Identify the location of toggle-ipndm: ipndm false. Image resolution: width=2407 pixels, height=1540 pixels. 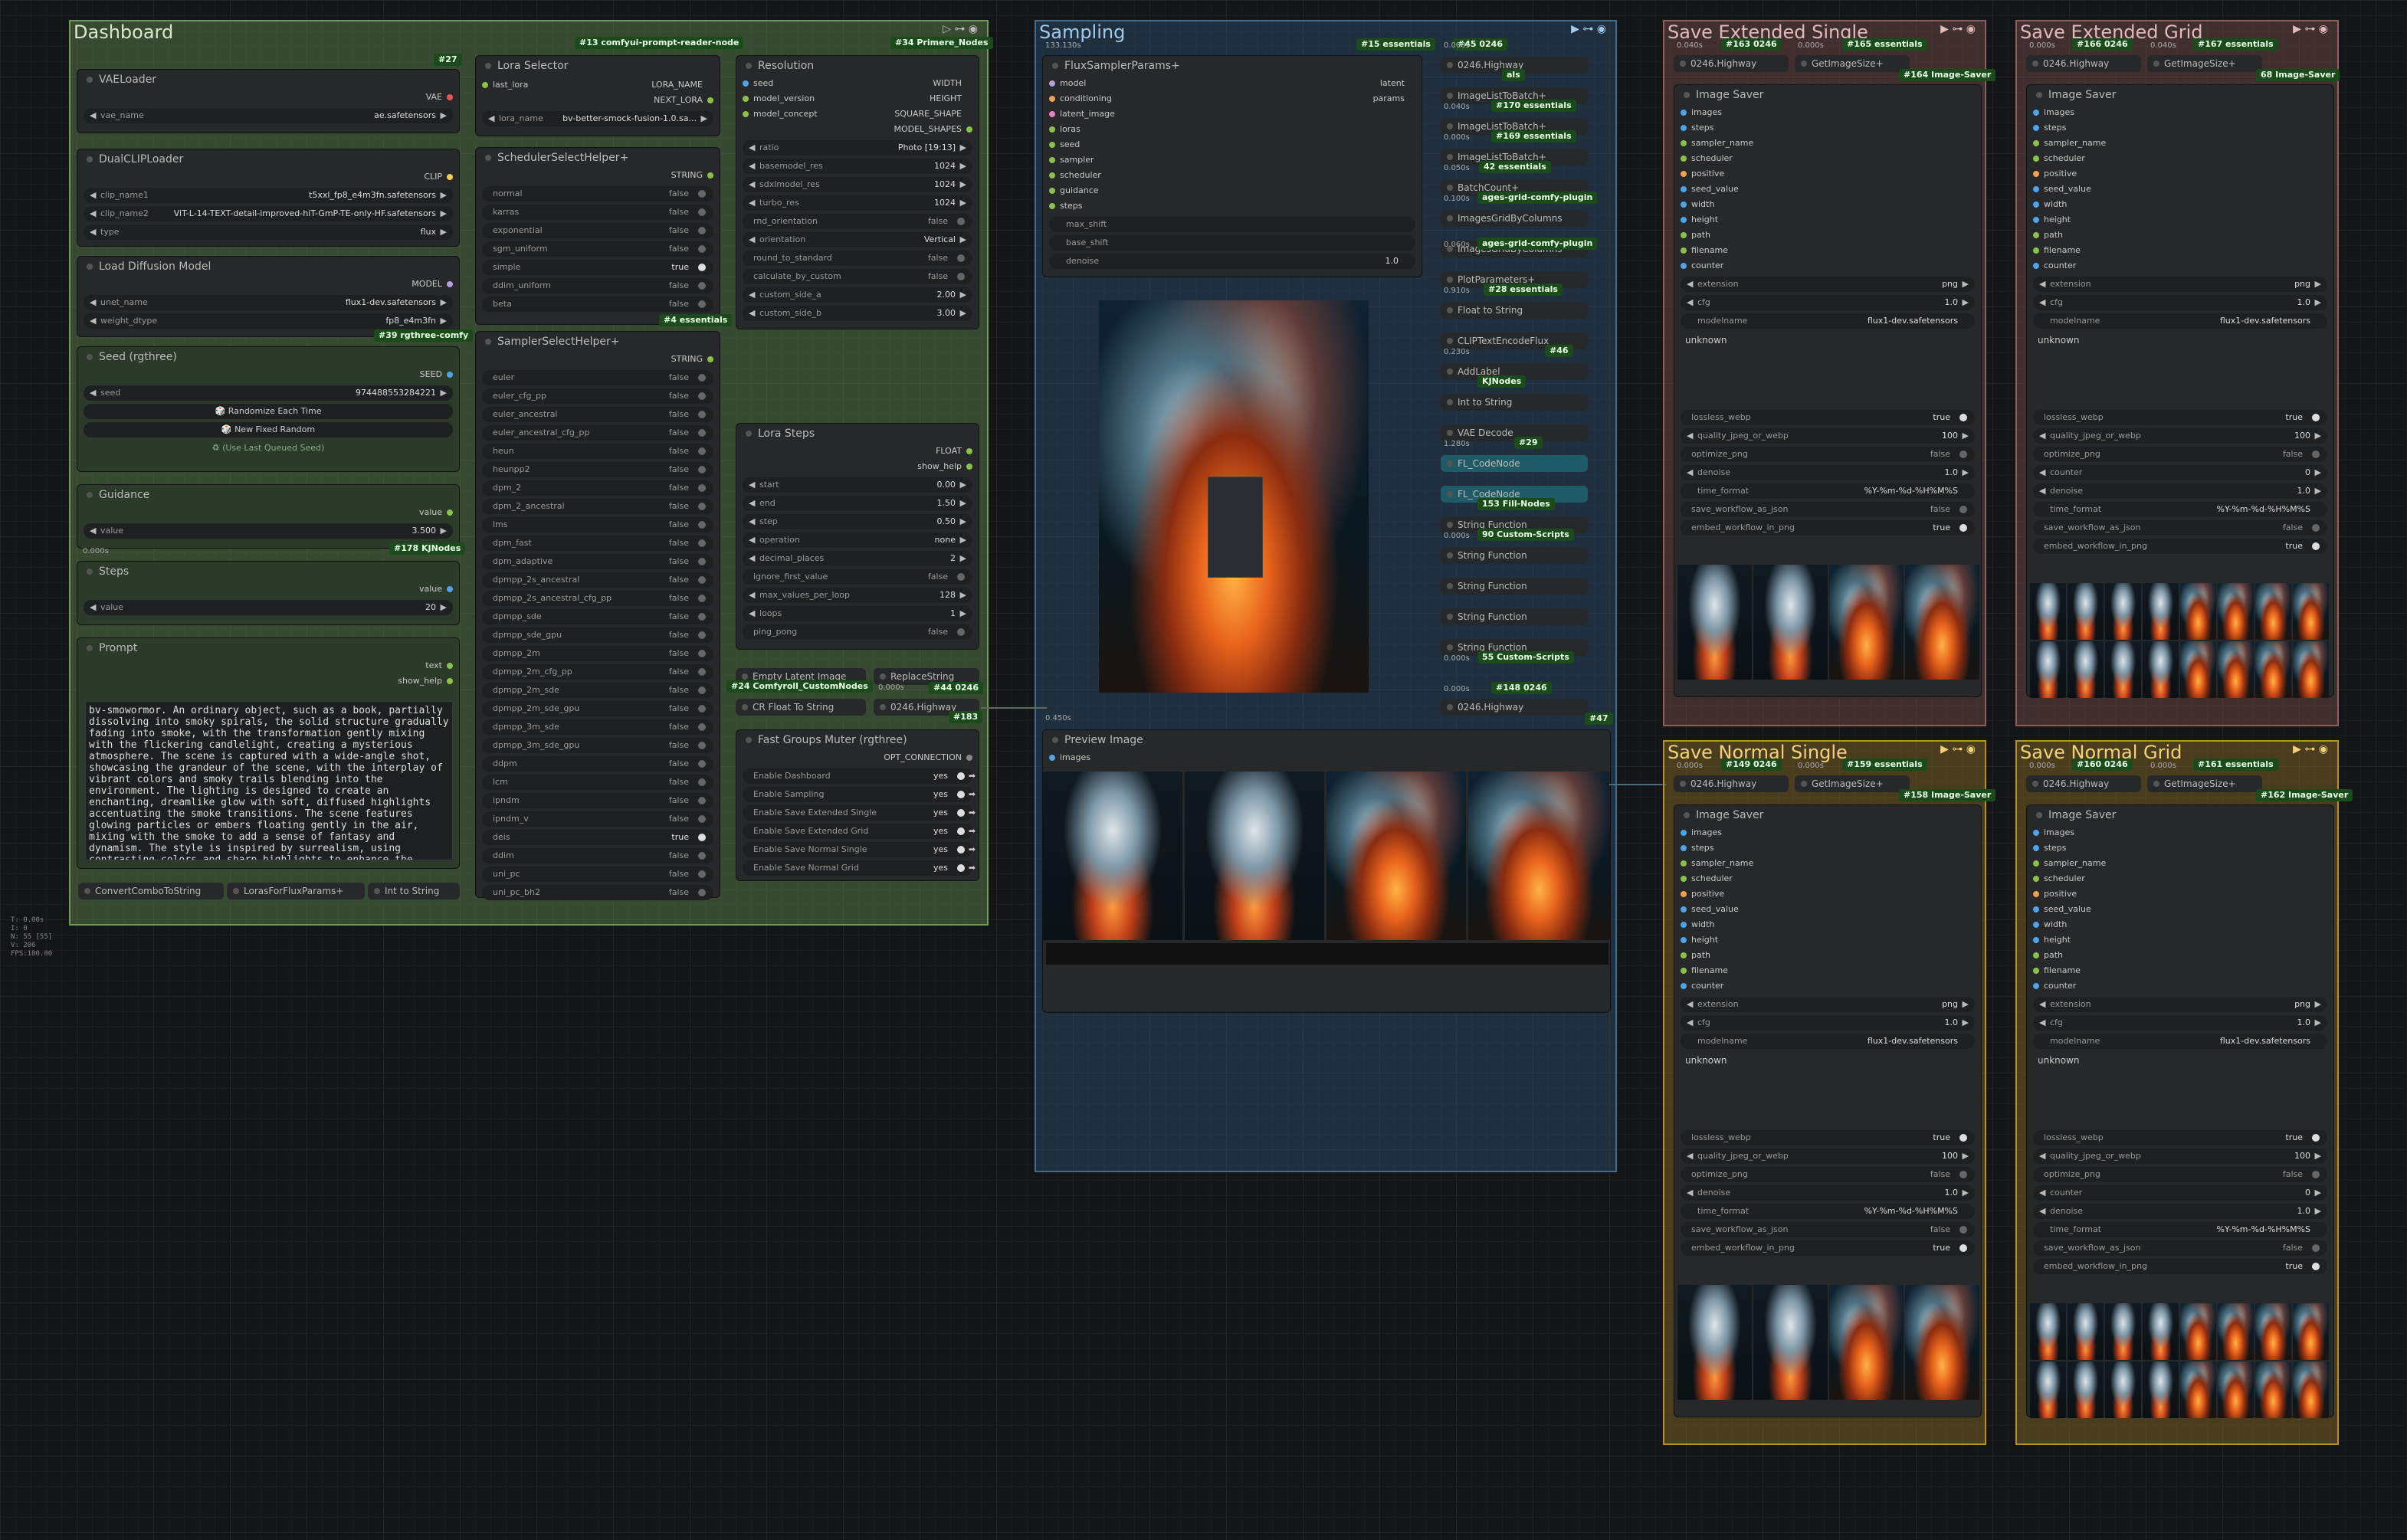
(597, 801).